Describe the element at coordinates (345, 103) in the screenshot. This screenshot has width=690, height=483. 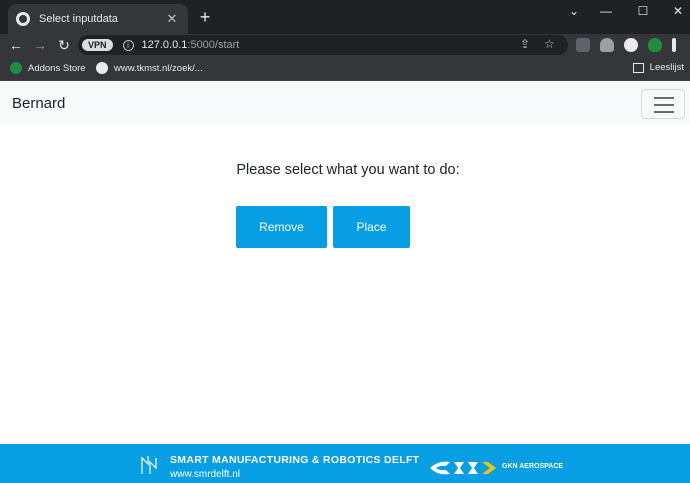
I see `app-navbar: Bernard` at that location.